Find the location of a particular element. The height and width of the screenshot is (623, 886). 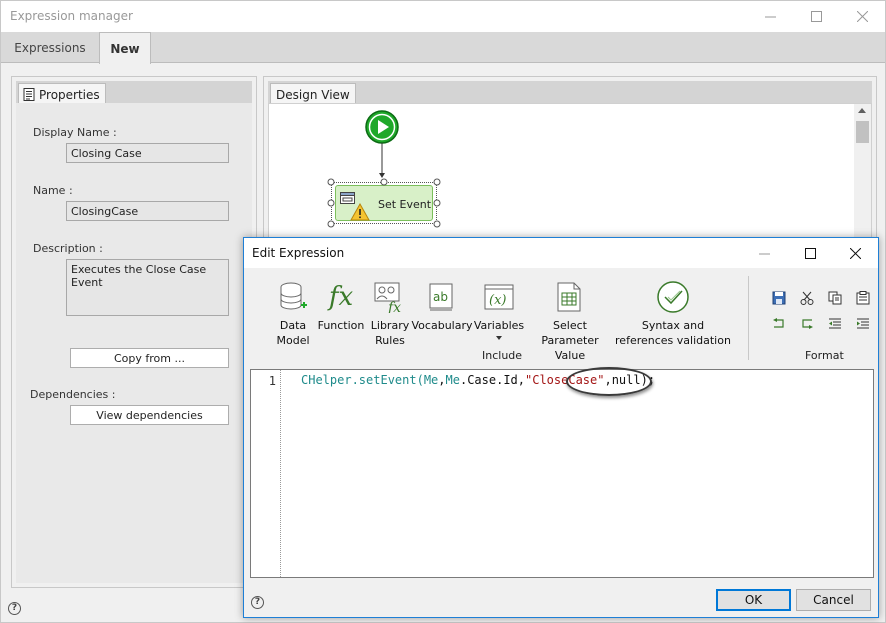

design-view-tab-label: Design View is located at coordinates (313, 94).